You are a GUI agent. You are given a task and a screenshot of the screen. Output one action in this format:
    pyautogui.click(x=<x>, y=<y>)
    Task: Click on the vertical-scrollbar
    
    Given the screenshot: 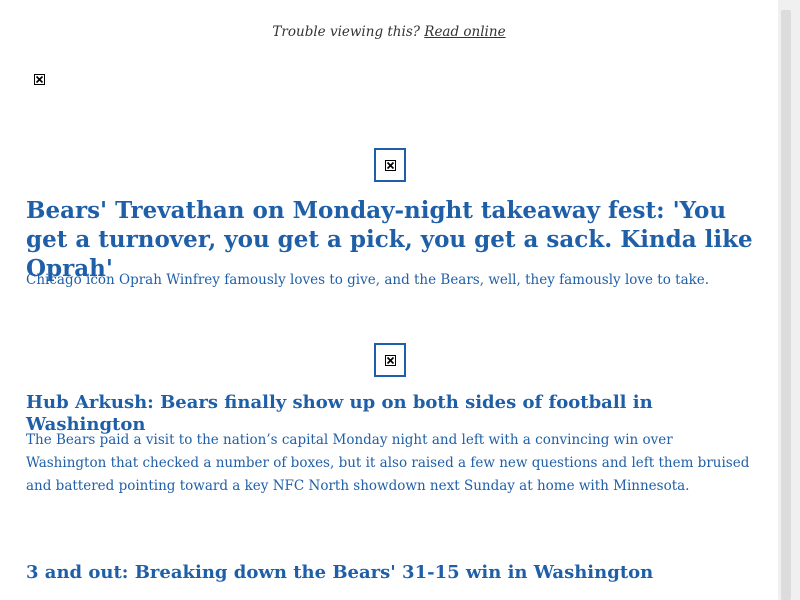 What is the action you would take?
    pyautogui.click(x=789, y=300)
    